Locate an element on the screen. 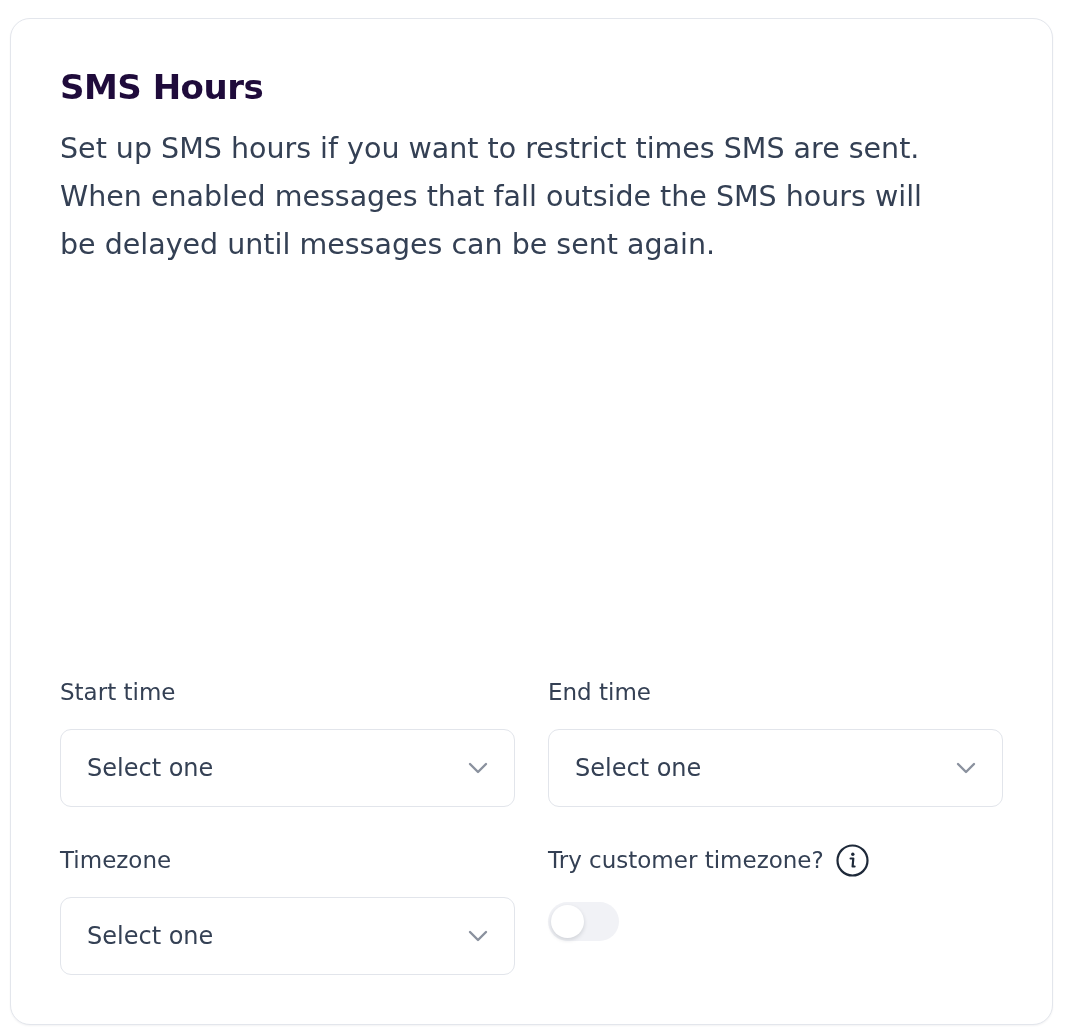 This screenshot has height=1034, width=1070. field-label: Timezone is located at coordinates (116, 860).